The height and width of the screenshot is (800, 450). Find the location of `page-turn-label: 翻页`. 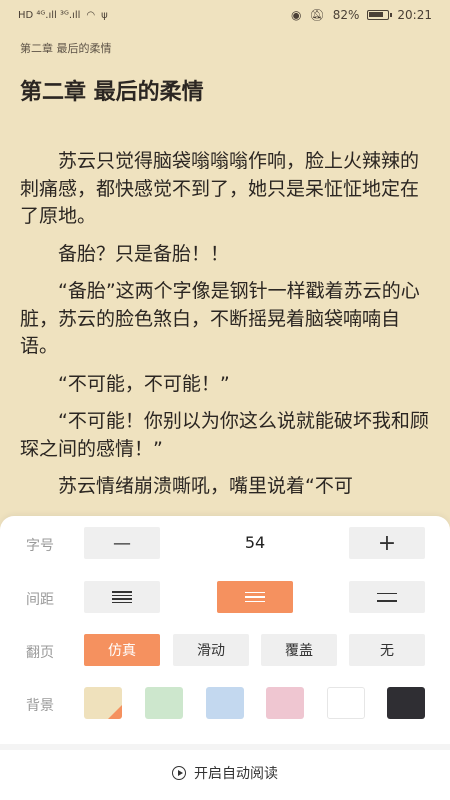

page-turn-label: 翻页 is located at coordinates (40, 653).